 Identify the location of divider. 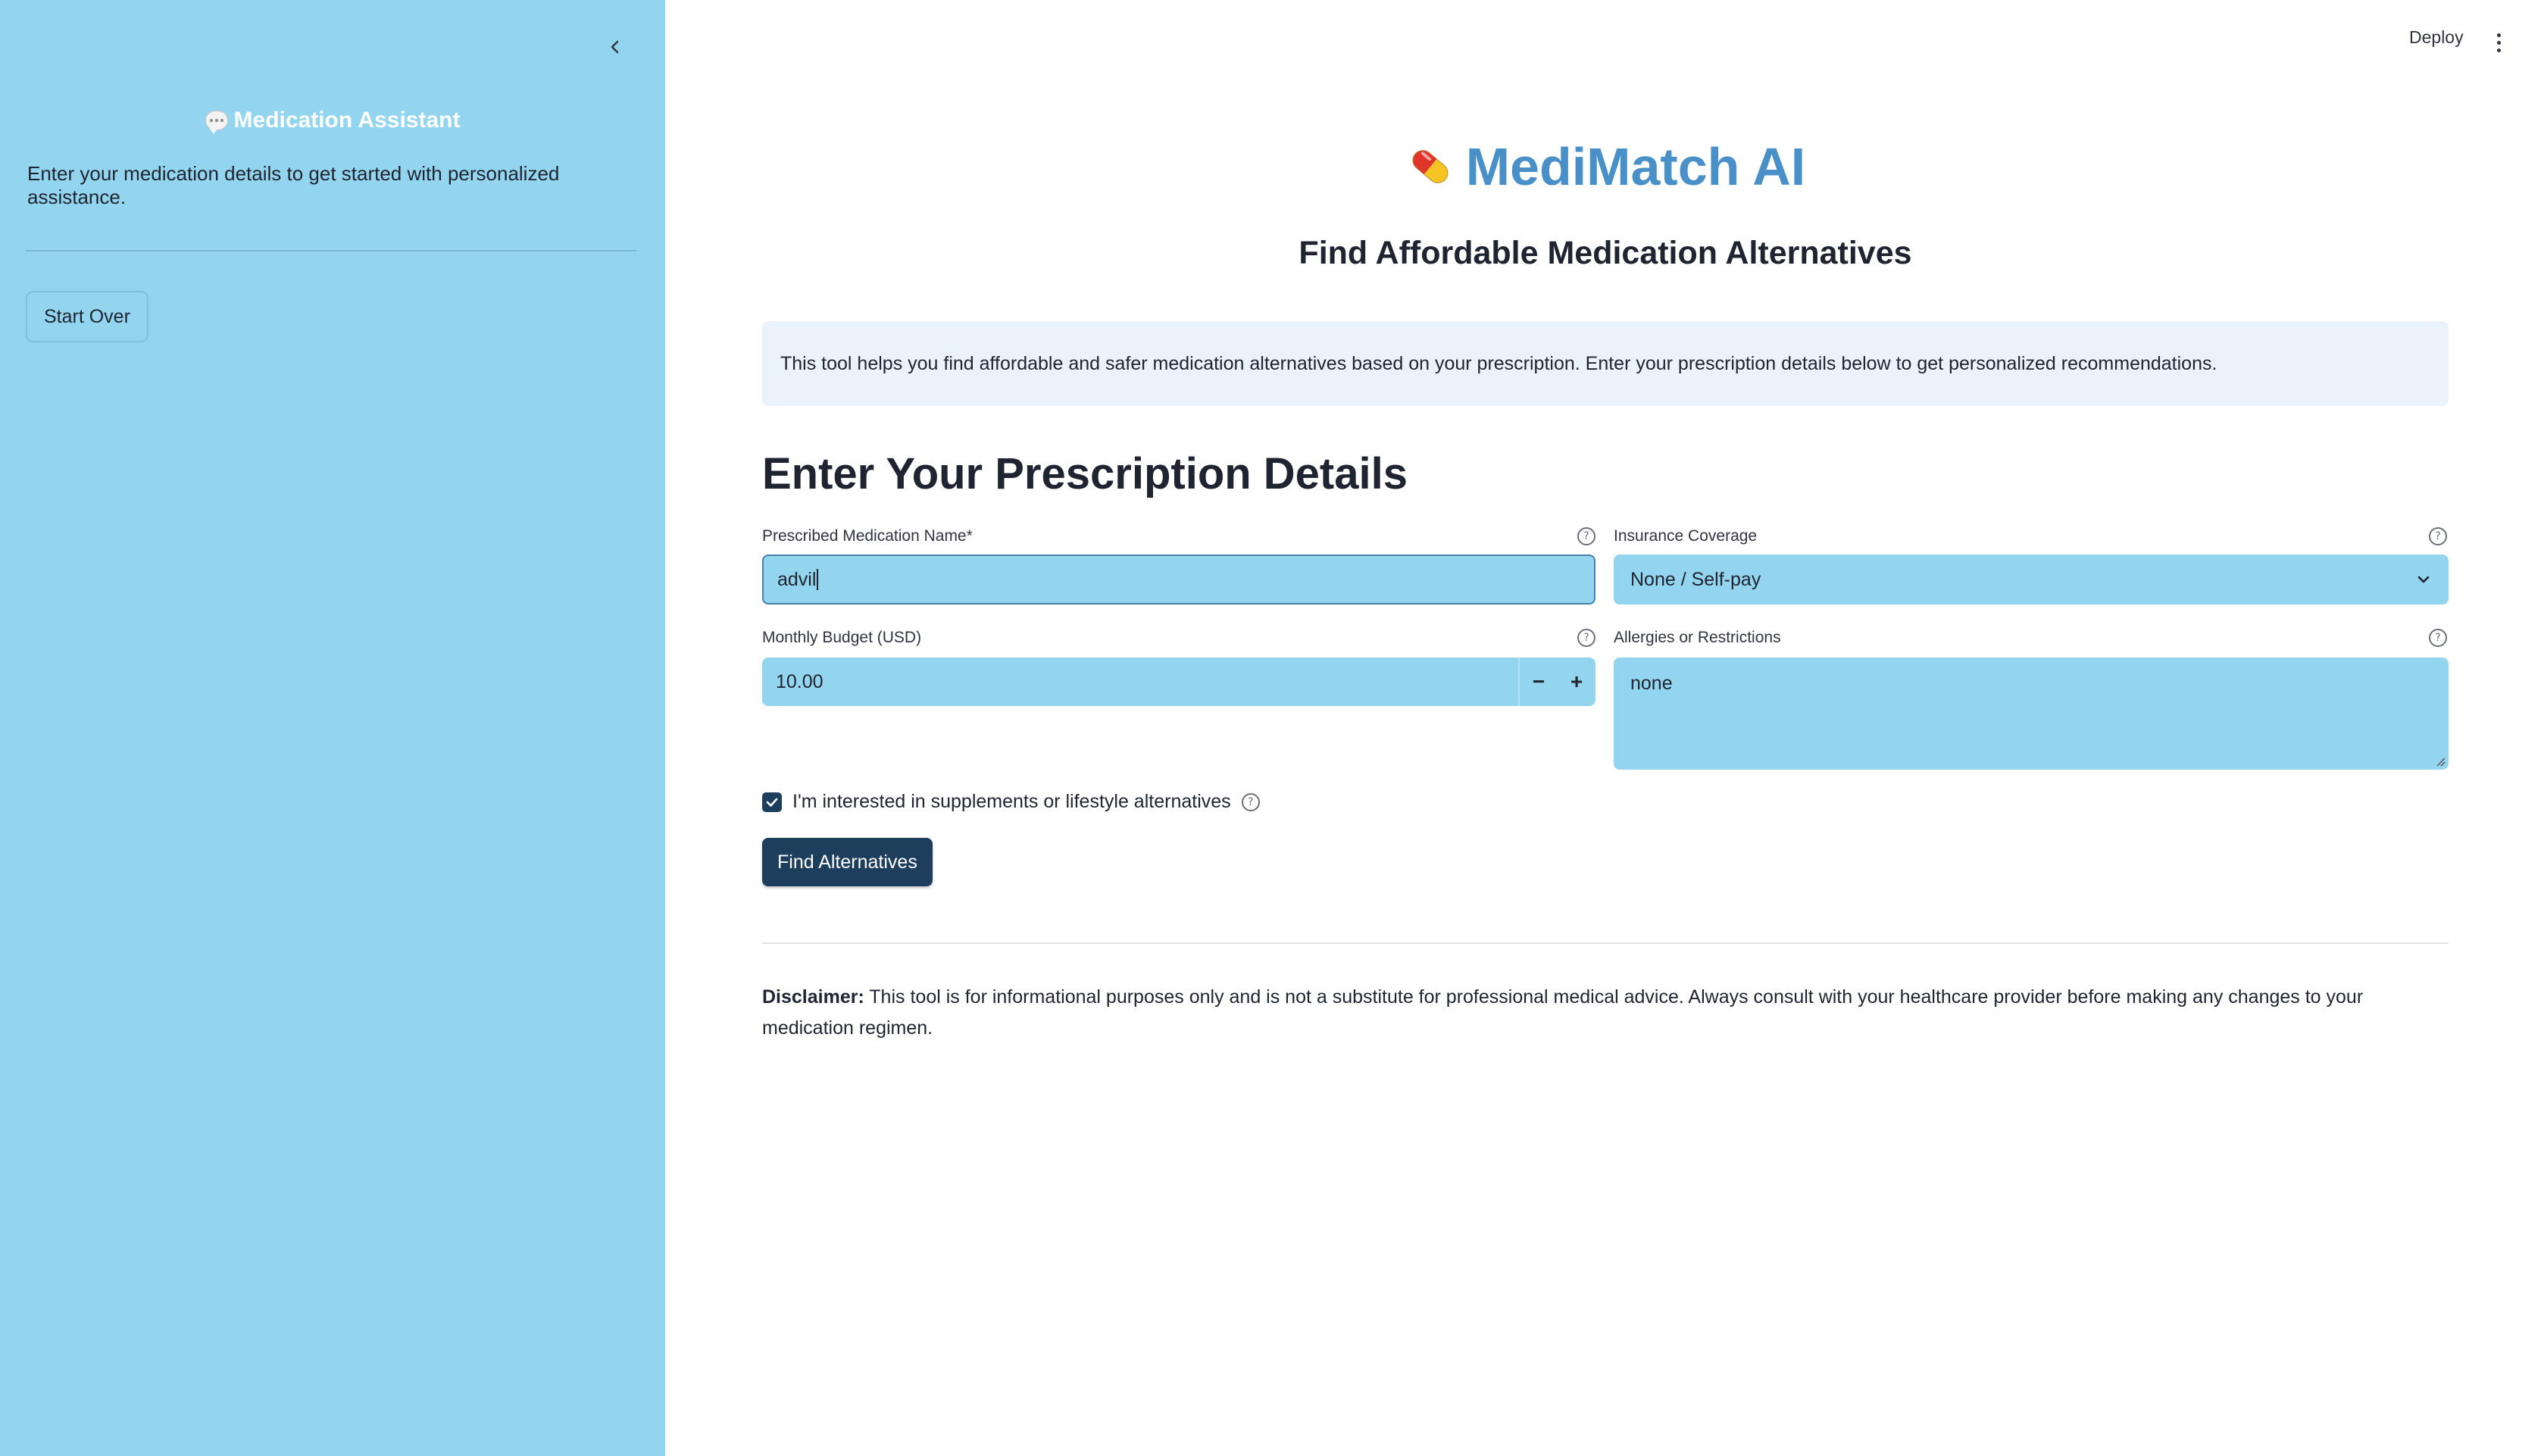
(1605, 943).